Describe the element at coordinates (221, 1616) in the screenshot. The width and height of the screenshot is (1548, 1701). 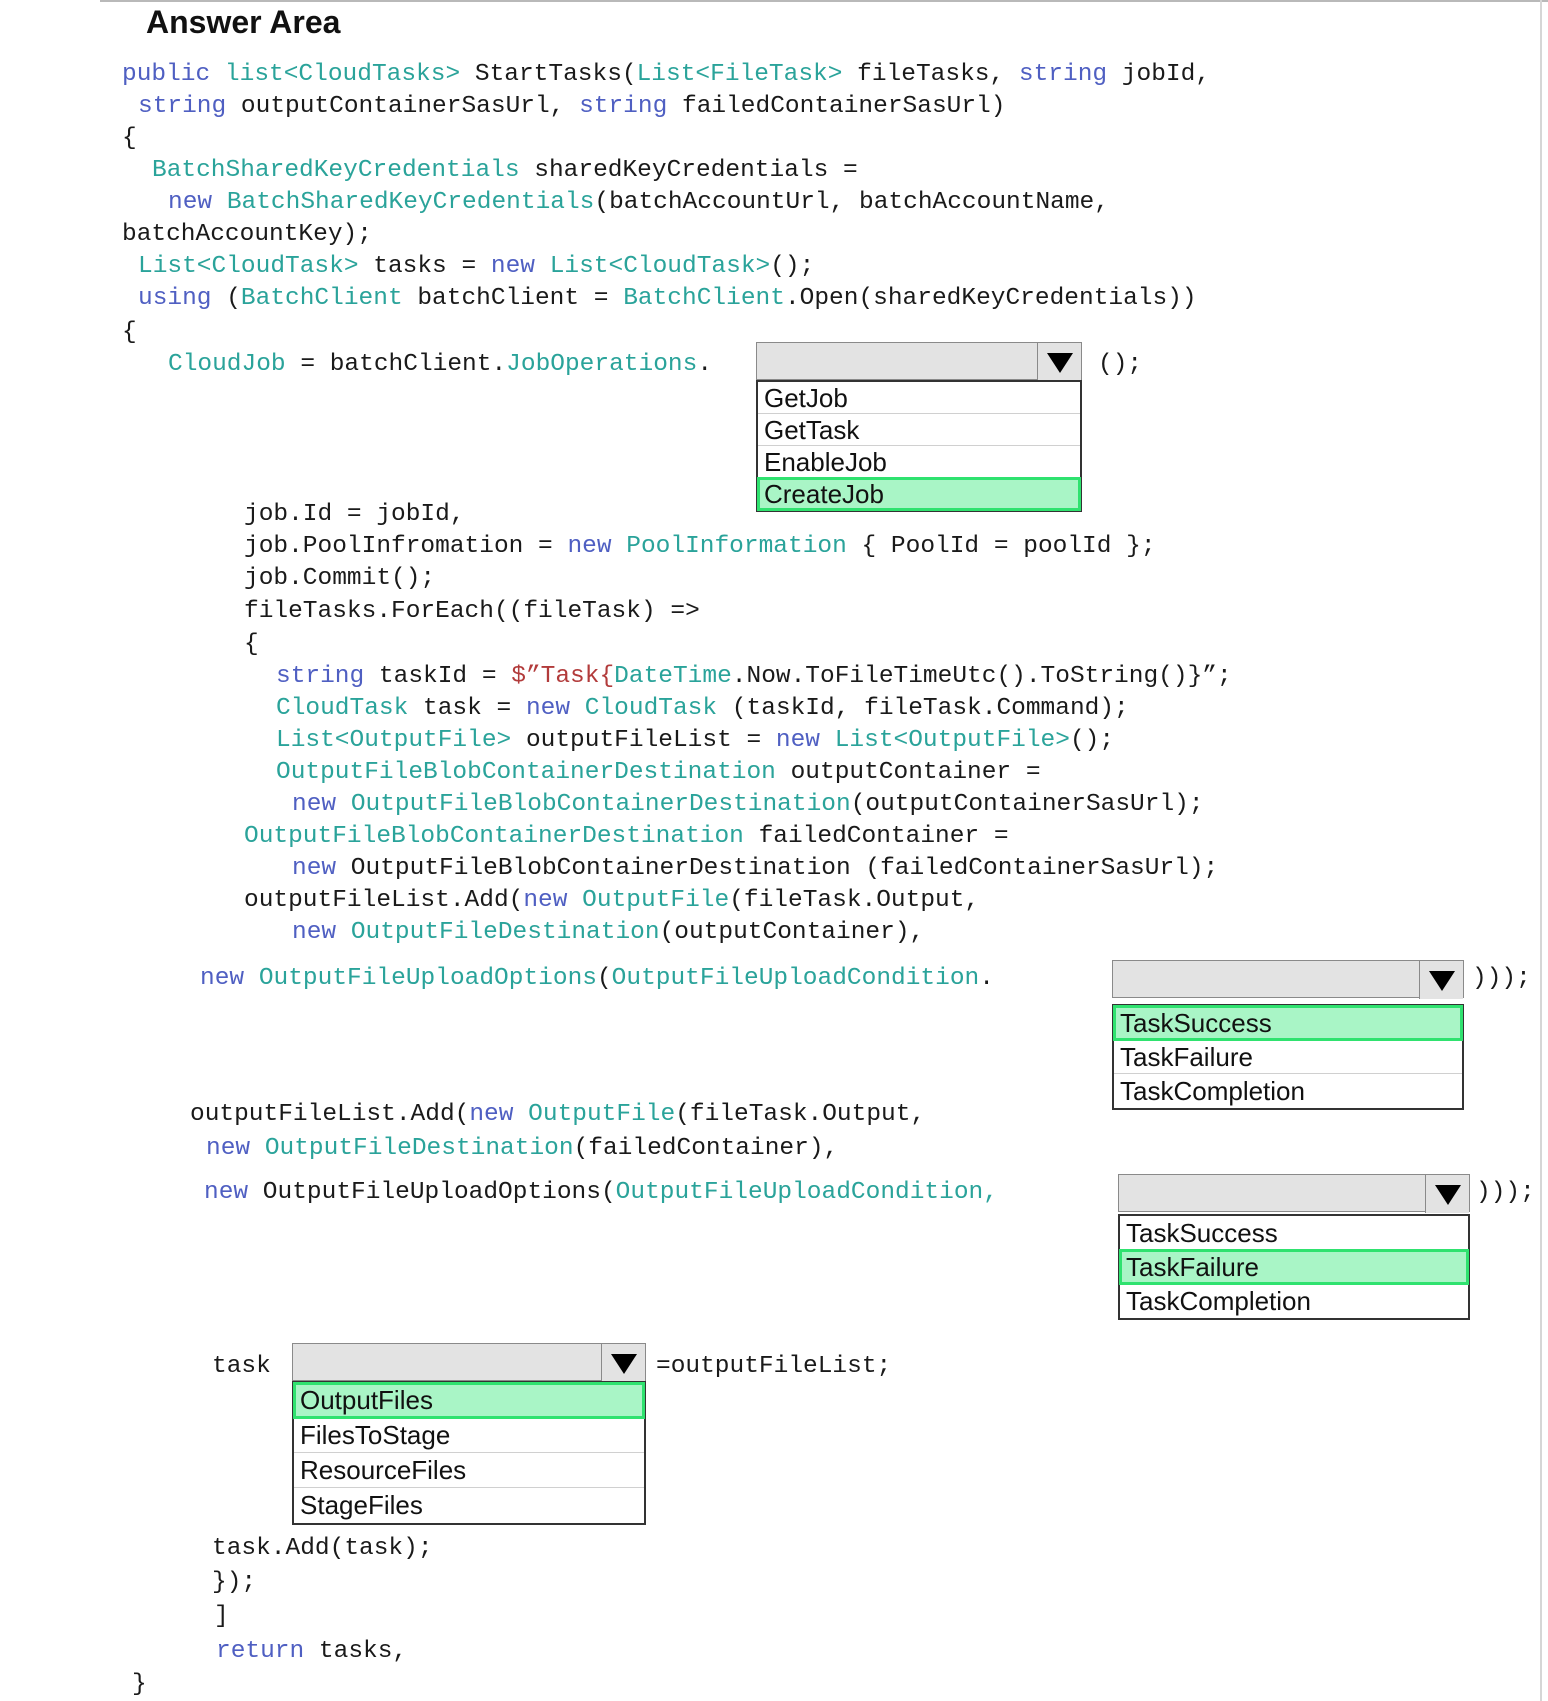
I see `code-line-32: ]` at that location.